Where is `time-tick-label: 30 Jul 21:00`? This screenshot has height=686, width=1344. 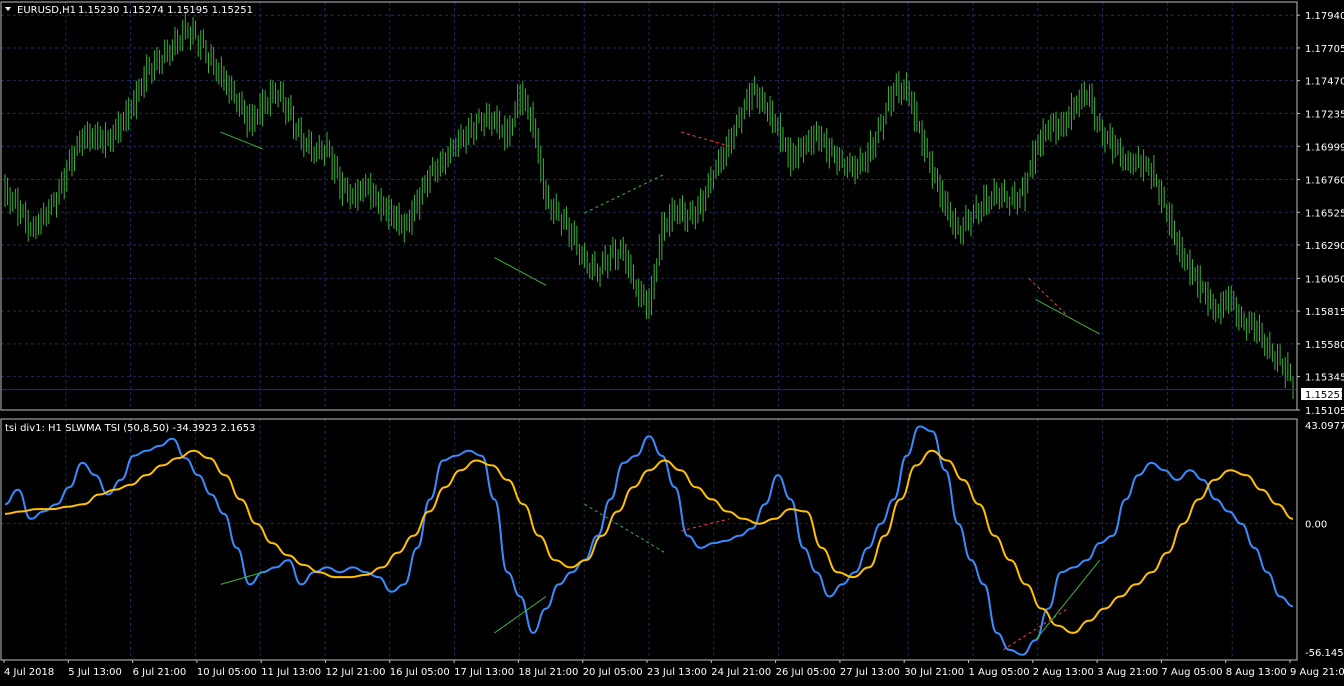 time-tick-label: 30 Jul 21:00 is located at coordinates (934, 672).